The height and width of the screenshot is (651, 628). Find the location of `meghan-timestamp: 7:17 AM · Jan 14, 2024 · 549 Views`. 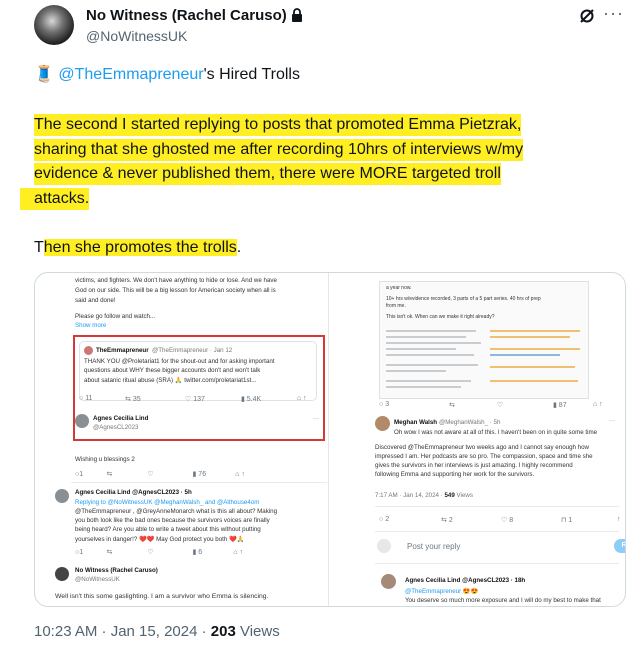

meghan-timestamp: 7:17 AM · Jan 14, 2024 · 549 Views is located at coordinates (424, 495).